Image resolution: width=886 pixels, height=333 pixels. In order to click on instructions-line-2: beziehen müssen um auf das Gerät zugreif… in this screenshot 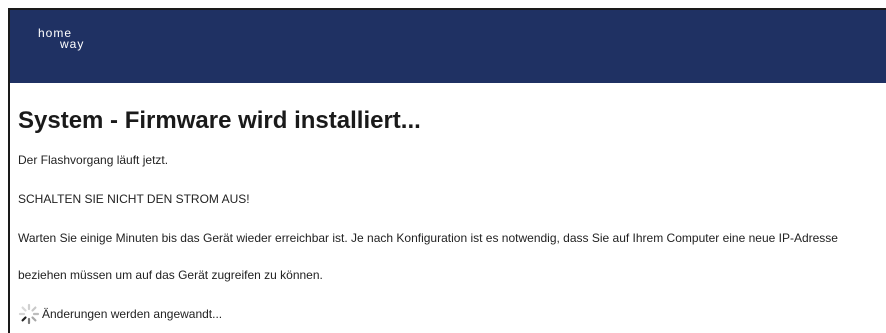, I will do `click(170, 275)`.